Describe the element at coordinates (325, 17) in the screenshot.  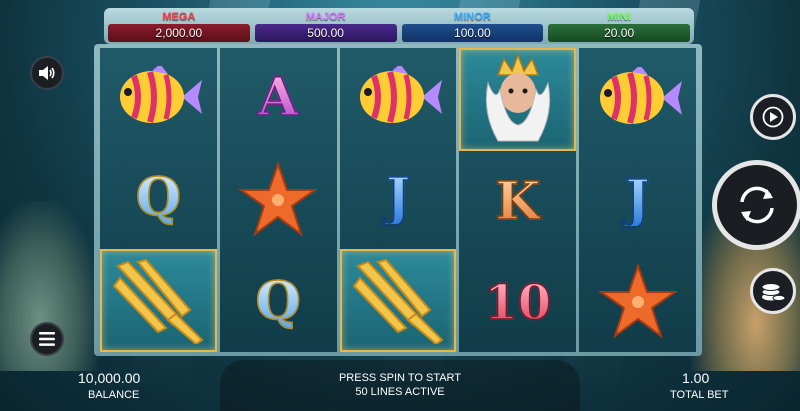
I see `jackpot-major-label: MAJOR` at that location.